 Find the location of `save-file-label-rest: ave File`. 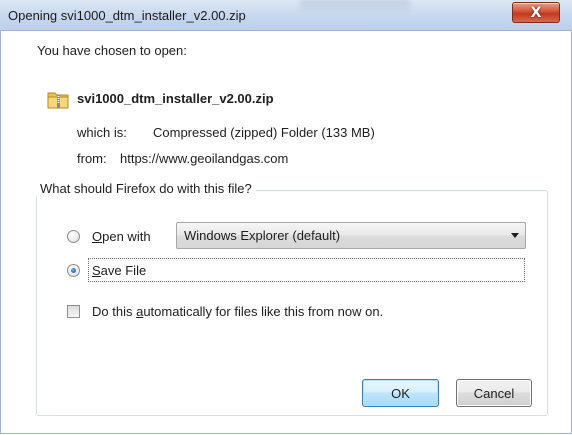

save-file-label-rest: ave File is located at coordinates (123, 270).